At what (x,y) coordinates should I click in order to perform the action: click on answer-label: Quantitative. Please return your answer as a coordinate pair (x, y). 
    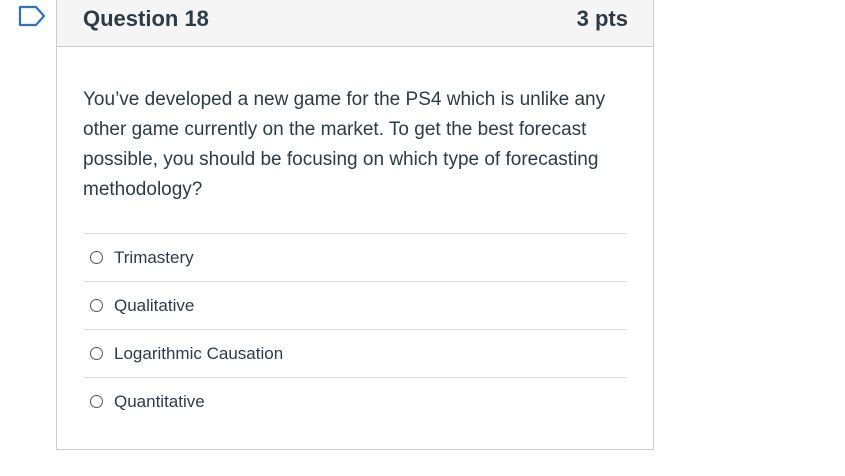
    Looking at the image, I should click on (159, 401).